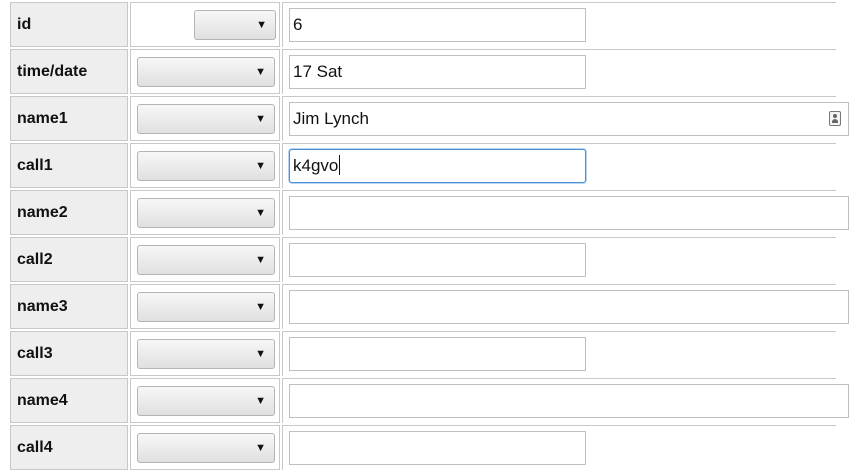  I want to click on form-row-name4: name4 ▼, so click(429, 400).